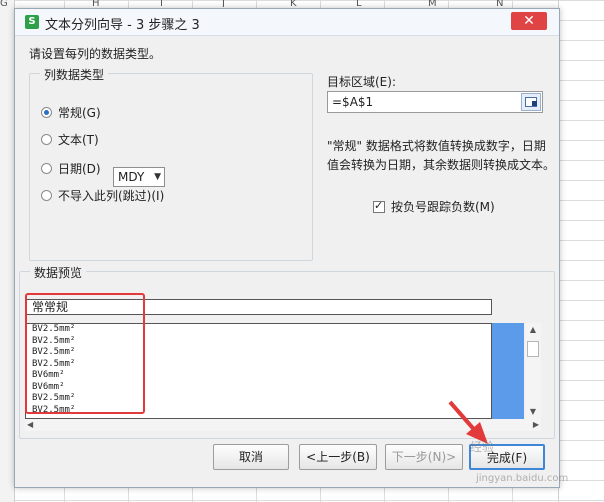  Describe the element at coordinates (359, 3) in the screenshot. I see `column-header-l: L` at that location.